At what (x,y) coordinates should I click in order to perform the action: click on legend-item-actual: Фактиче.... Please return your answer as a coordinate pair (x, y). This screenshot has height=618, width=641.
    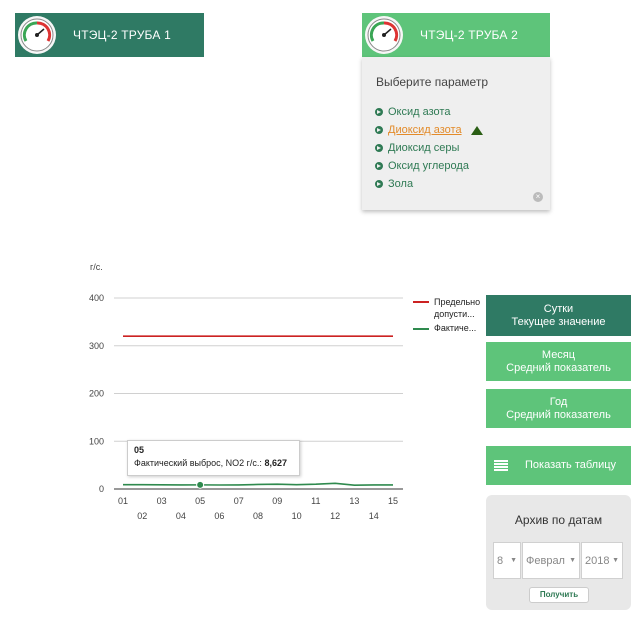
    Looking at the image, I should click on (448, 328).